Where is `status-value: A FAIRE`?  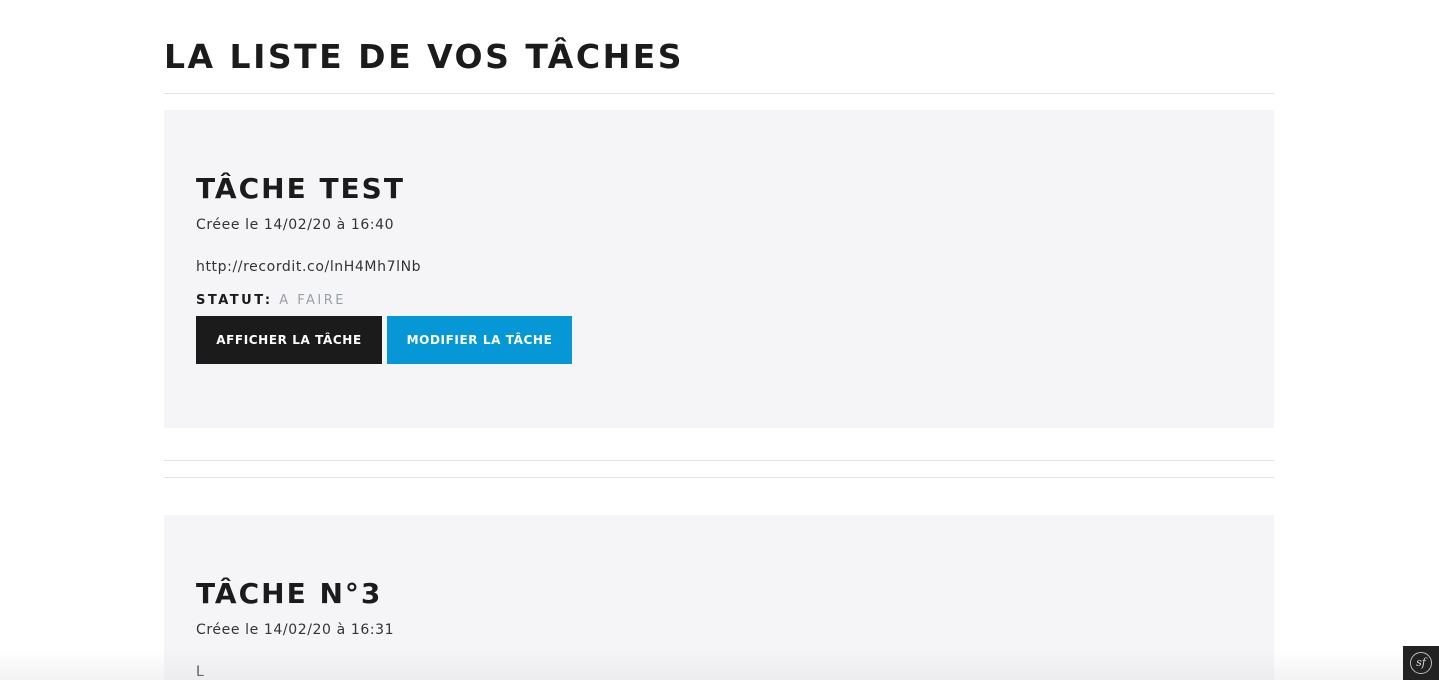 status-value: A FAIRE is located at coordinates (312, 300).